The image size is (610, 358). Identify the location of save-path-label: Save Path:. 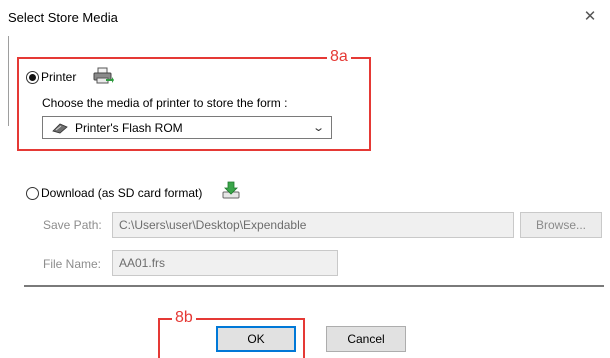
(72, 225).